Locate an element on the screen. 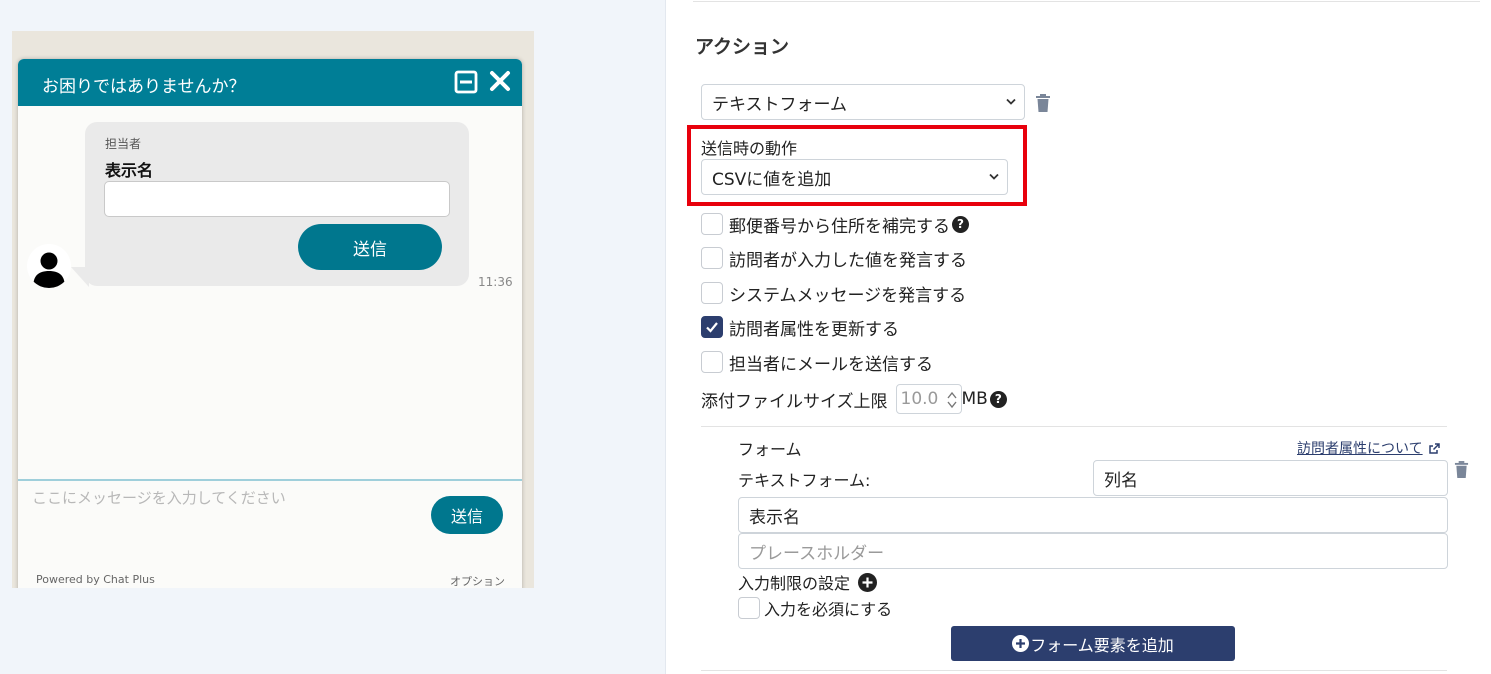  option-label: 郵便番号から住所を補完する is located at coordinates (839, 226).